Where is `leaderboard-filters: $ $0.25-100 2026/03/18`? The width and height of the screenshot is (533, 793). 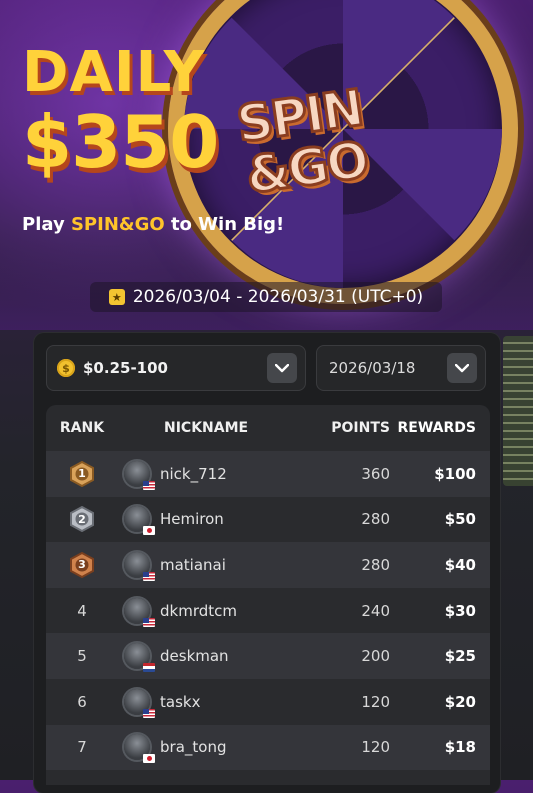
leaderboard-filters: $ $0.25-100 2026/03/18 is located at coordinates (267, 368).